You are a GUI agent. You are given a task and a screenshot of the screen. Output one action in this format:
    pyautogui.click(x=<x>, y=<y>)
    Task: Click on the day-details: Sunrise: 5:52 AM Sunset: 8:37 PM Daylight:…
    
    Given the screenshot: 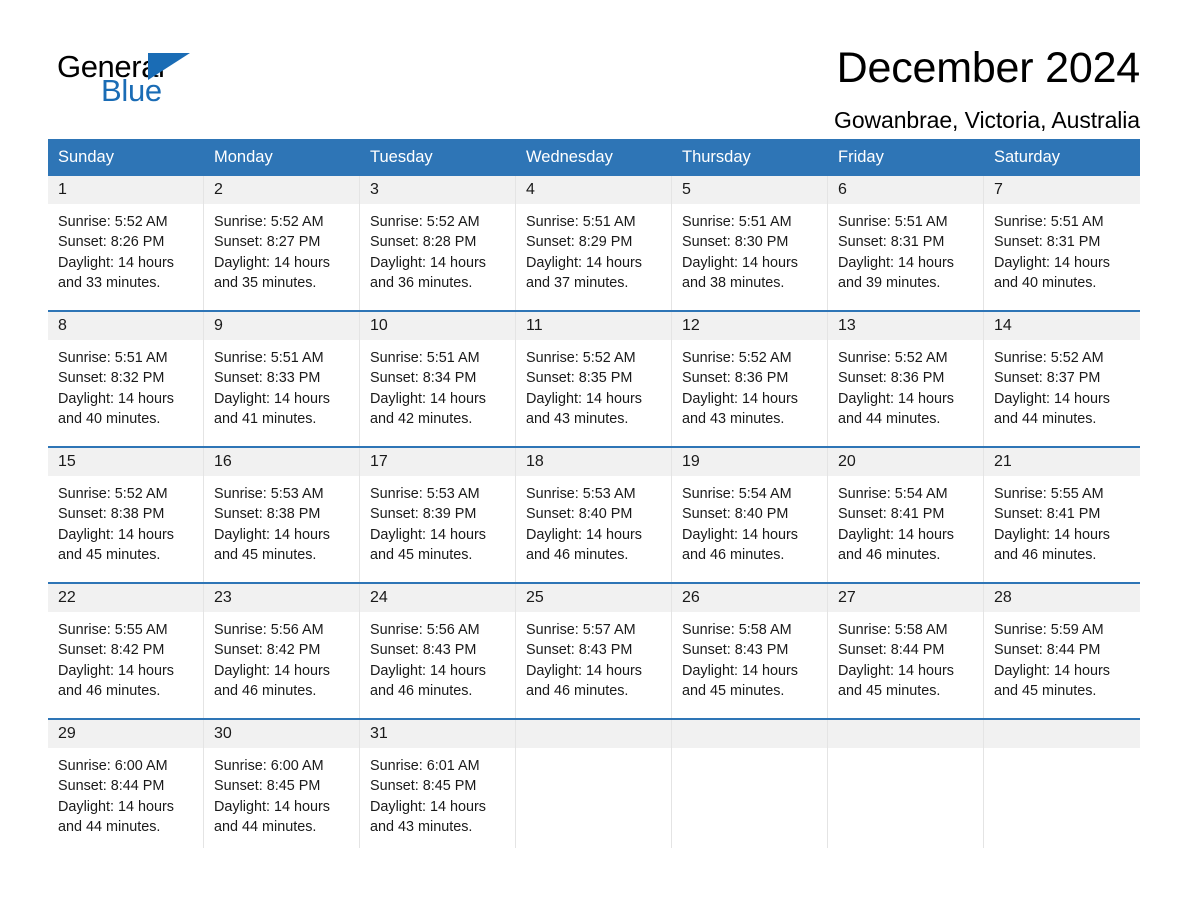 What is the action you would take?
    pyautogui.click(x=1062, y=384)
    